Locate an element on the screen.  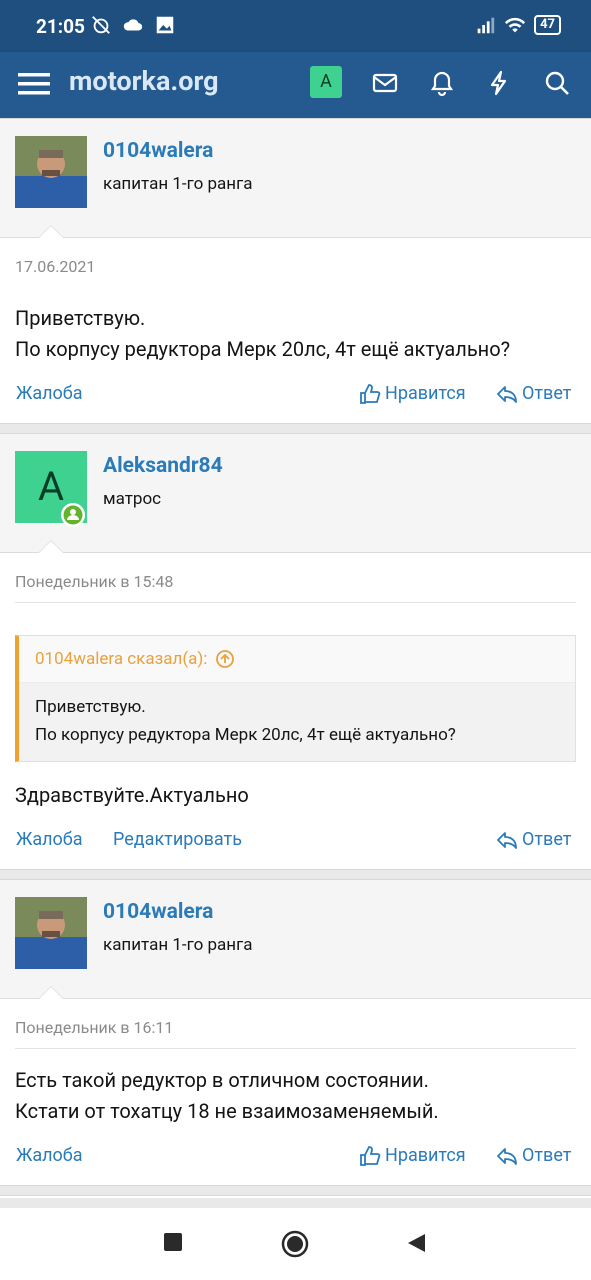
back-icon is located at coordinates (416, 1243).